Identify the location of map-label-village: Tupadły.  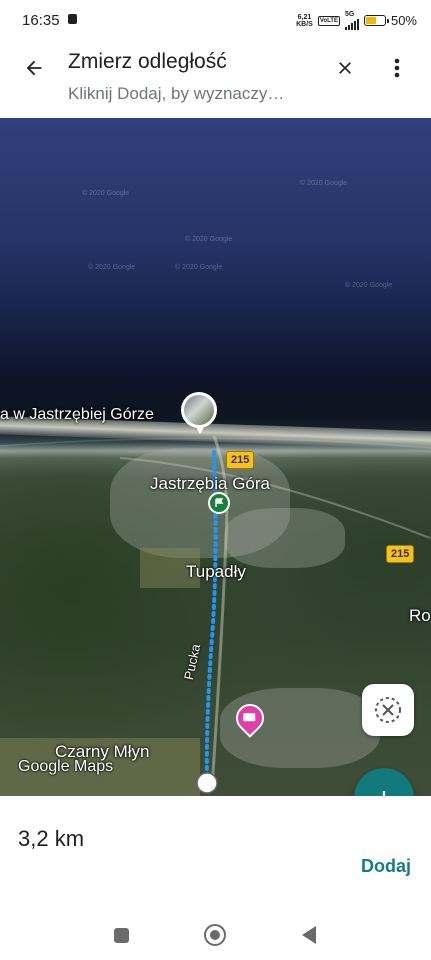
(216, 571).